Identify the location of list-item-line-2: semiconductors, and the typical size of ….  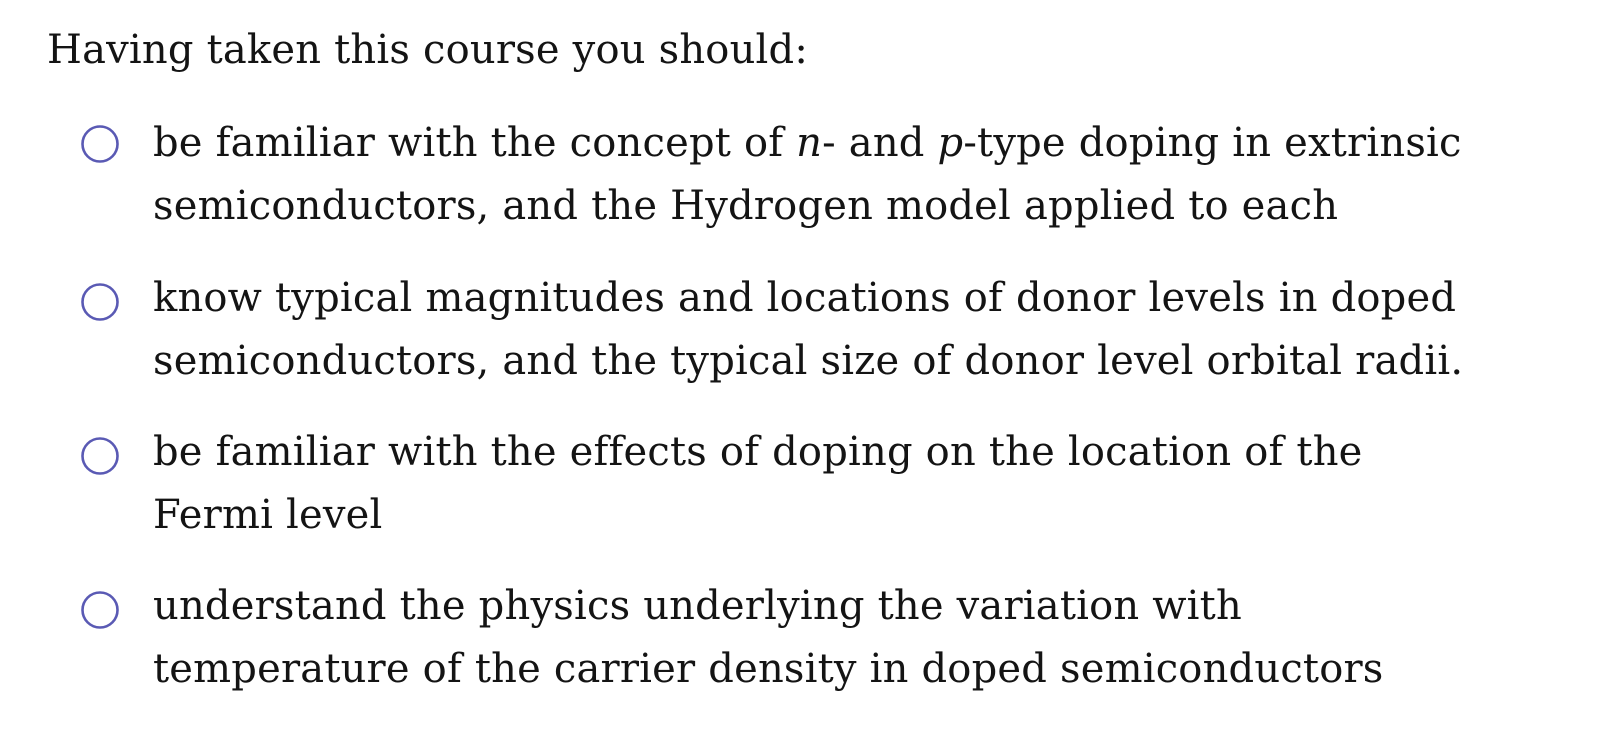
(808, 361).